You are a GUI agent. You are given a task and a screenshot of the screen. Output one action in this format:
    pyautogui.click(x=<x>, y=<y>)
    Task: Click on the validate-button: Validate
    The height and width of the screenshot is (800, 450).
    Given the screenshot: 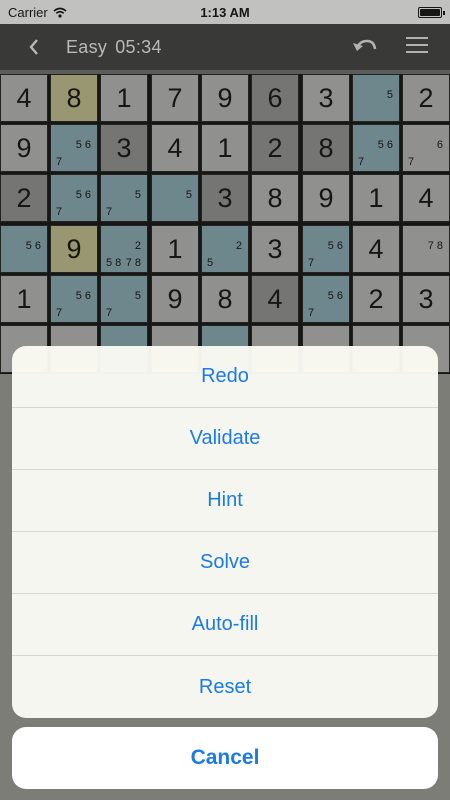 What is the action you would take?
    pyautogui.click(x=225, y=439)
    